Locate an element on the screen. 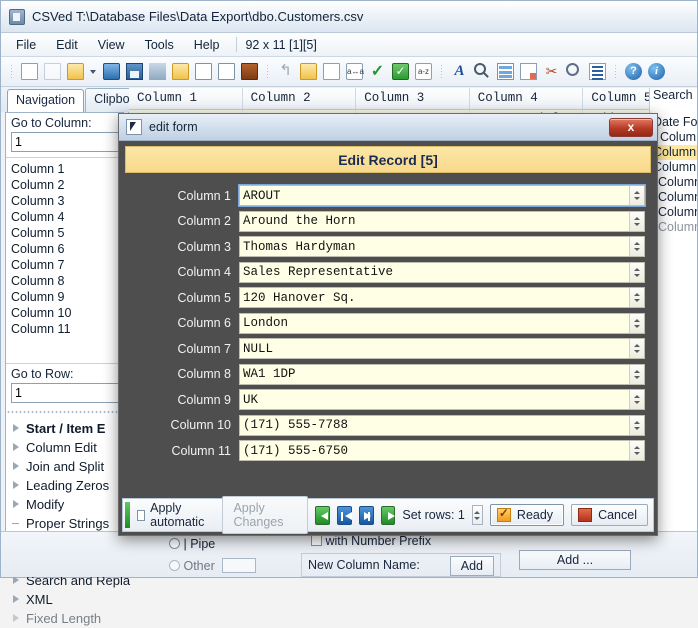  import-icon is located at coordinates (203, 71).